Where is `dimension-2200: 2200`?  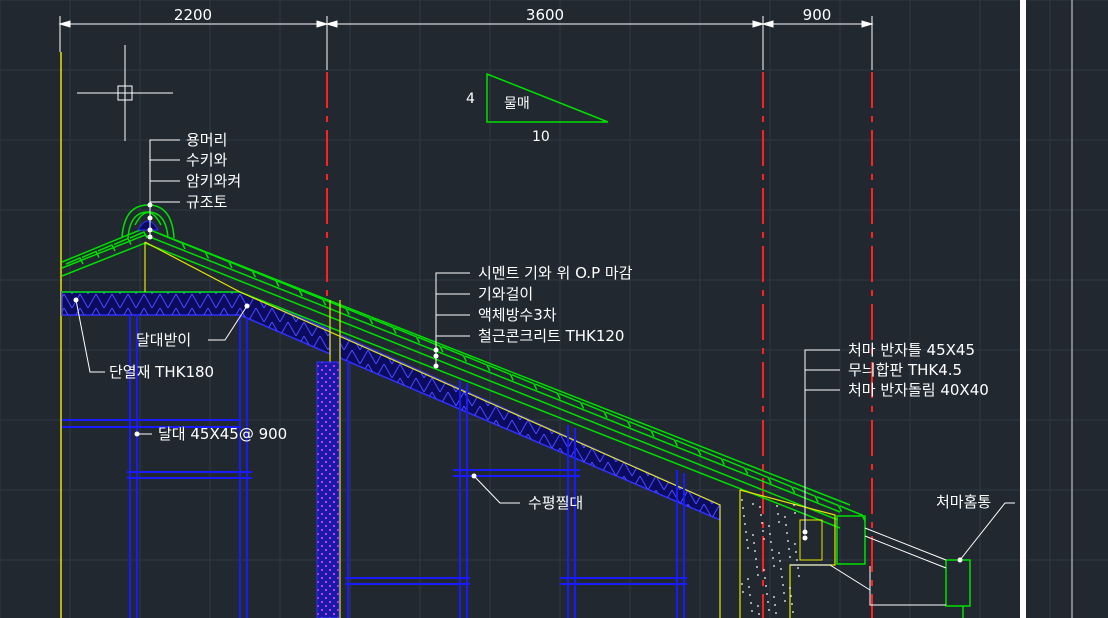 dimension-2200: 2200 is located at coordinates (193, 15).